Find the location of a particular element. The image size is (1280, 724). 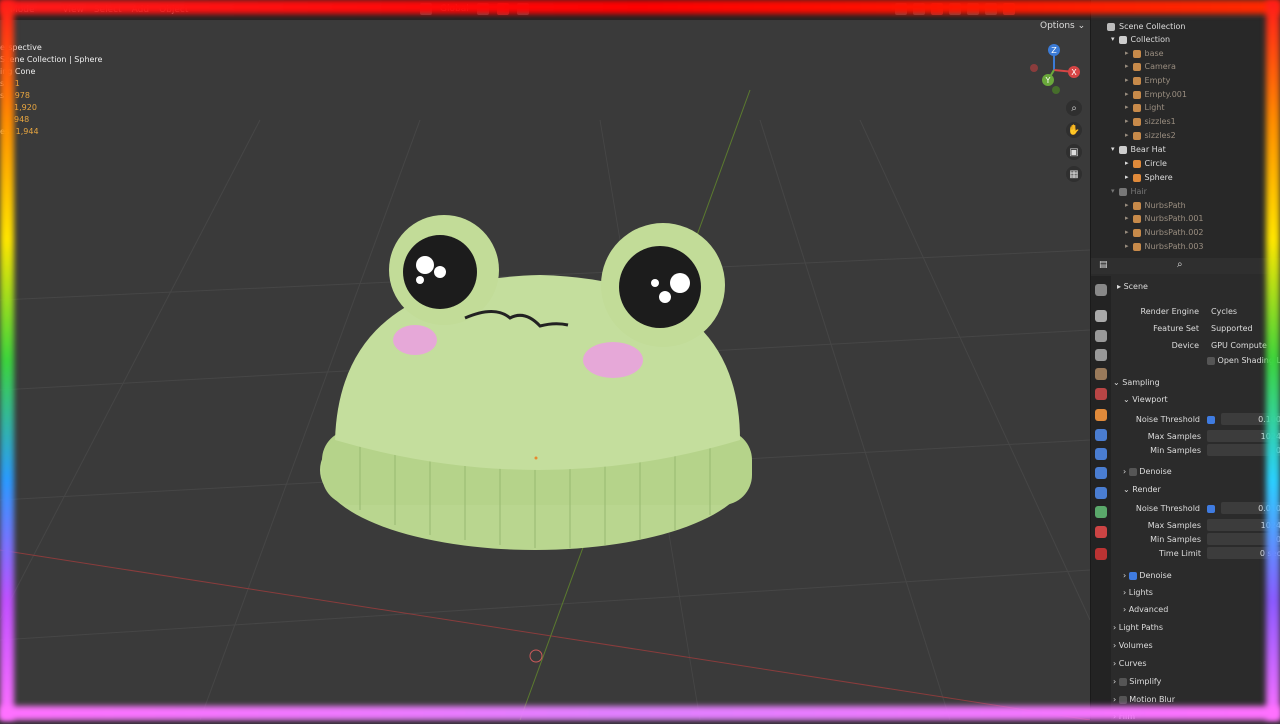

outliner-row: ▾ Hair is located at coordinates (1129, 191).